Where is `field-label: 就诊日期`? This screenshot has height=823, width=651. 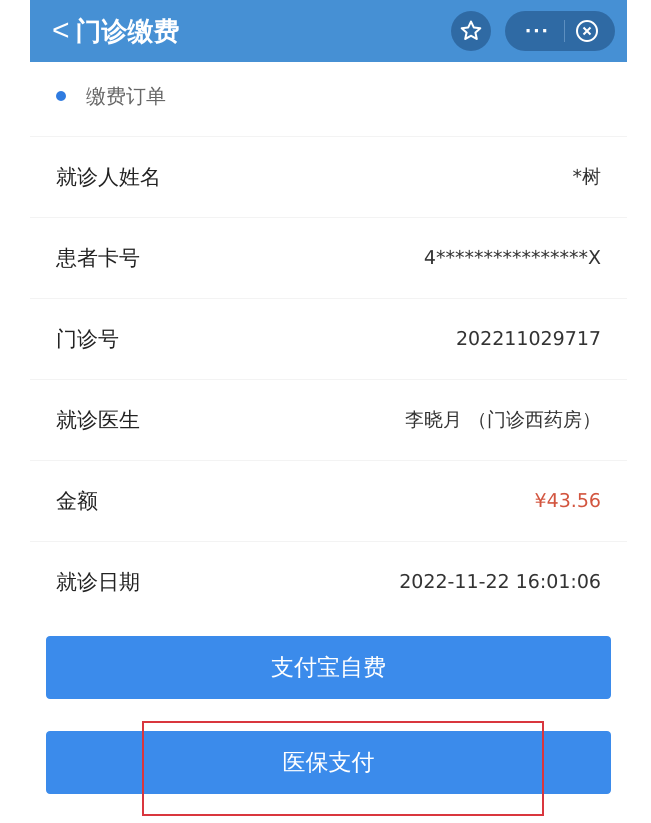
field-label: 就诊日期 is located at coordinates (98, 582).